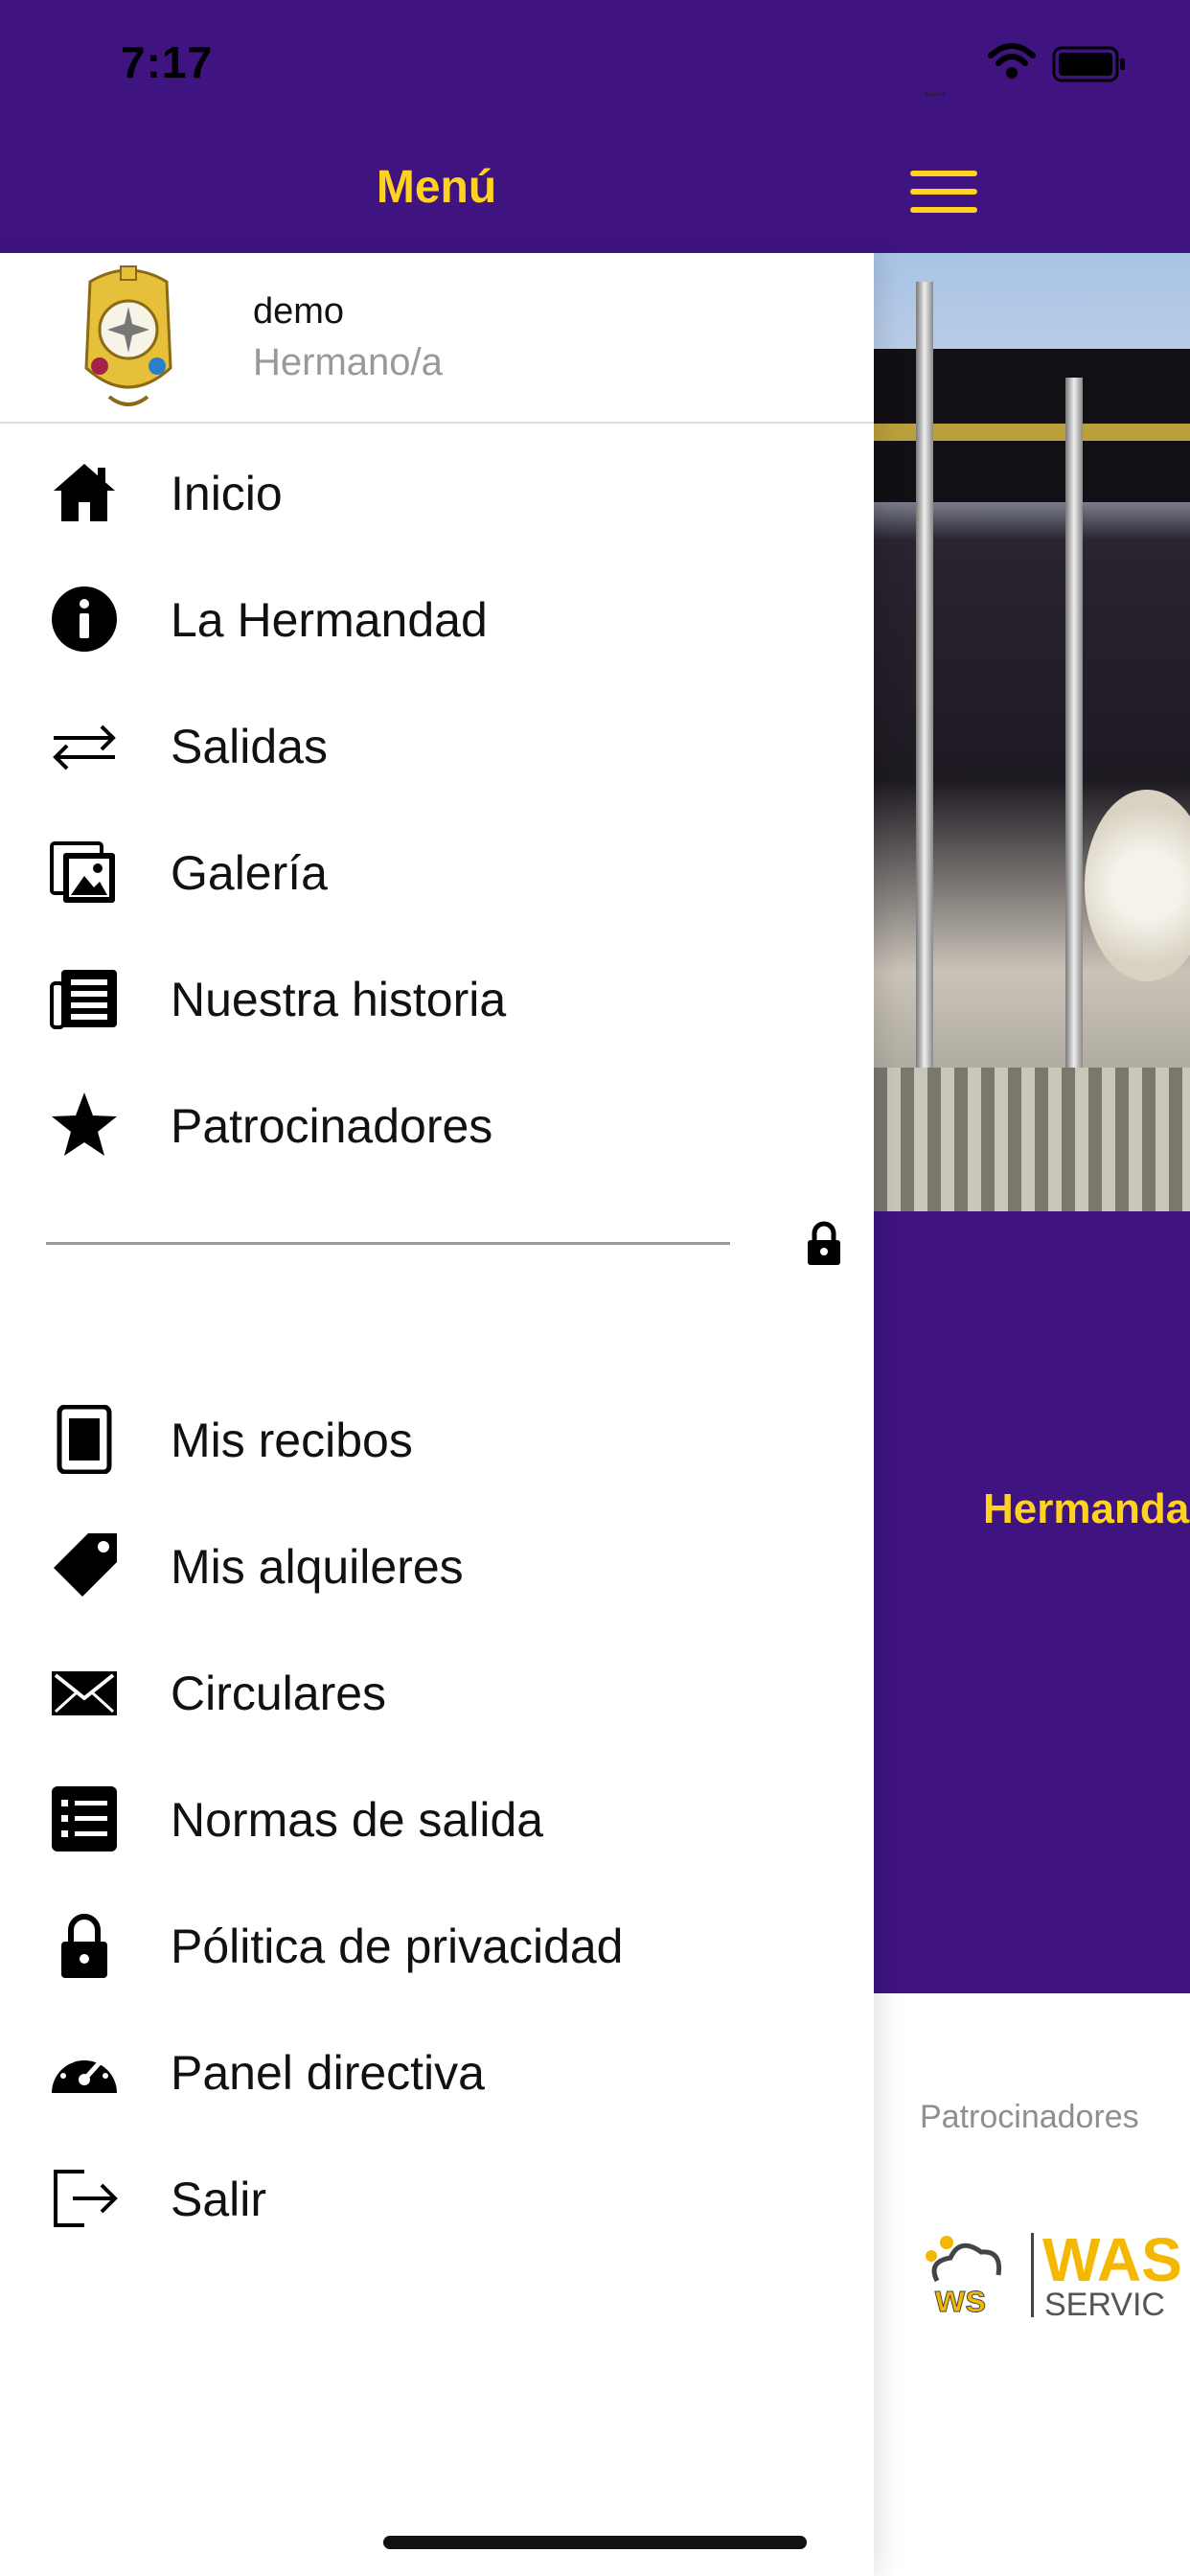  Describe the element at coordinates (85, 2072) in the screenshot. I see `dashboard-icon` at that location.